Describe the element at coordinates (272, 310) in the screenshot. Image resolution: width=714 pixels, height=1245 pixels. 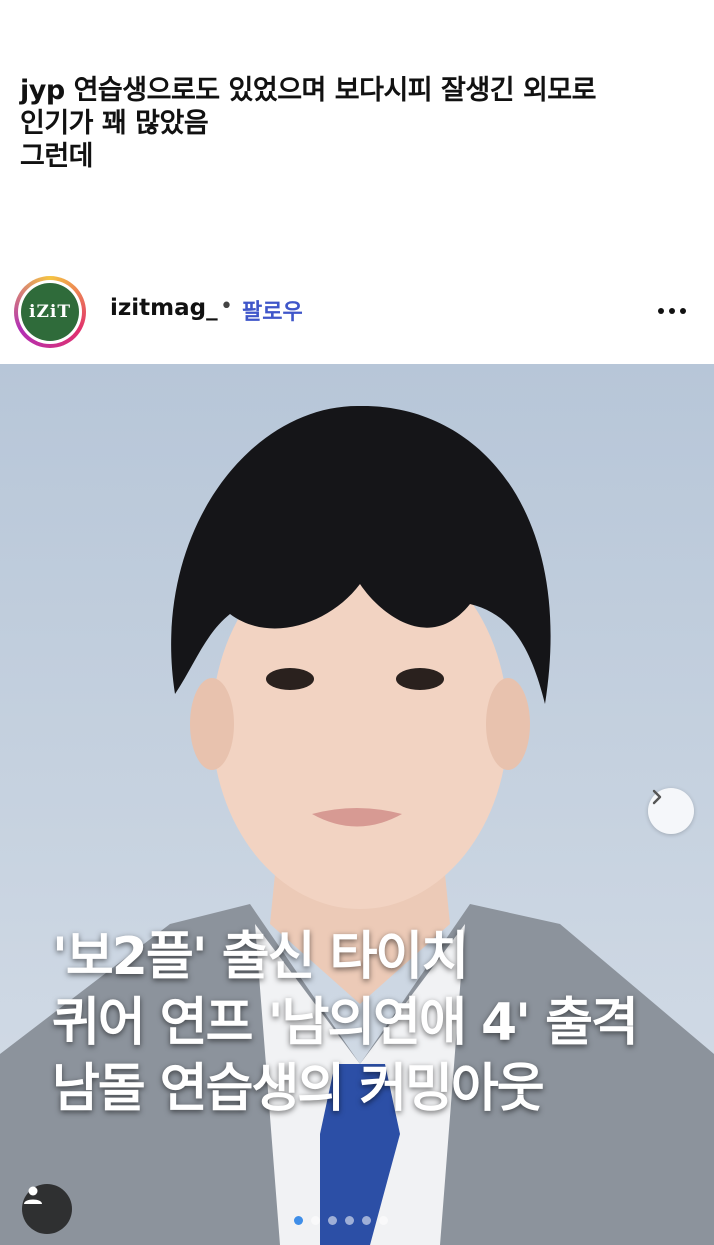
I see `follow-button: 팔로우` at that location.